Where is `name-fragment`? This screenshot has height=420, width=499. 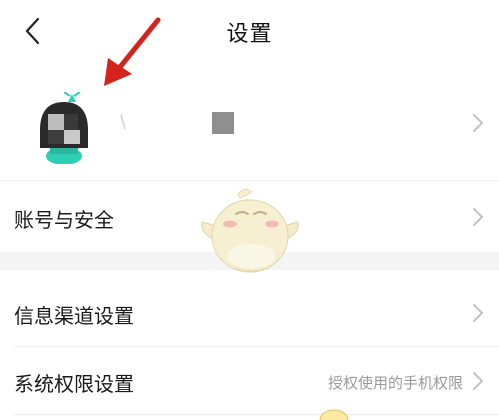 name-fragment is located at coordinates (123, 122).